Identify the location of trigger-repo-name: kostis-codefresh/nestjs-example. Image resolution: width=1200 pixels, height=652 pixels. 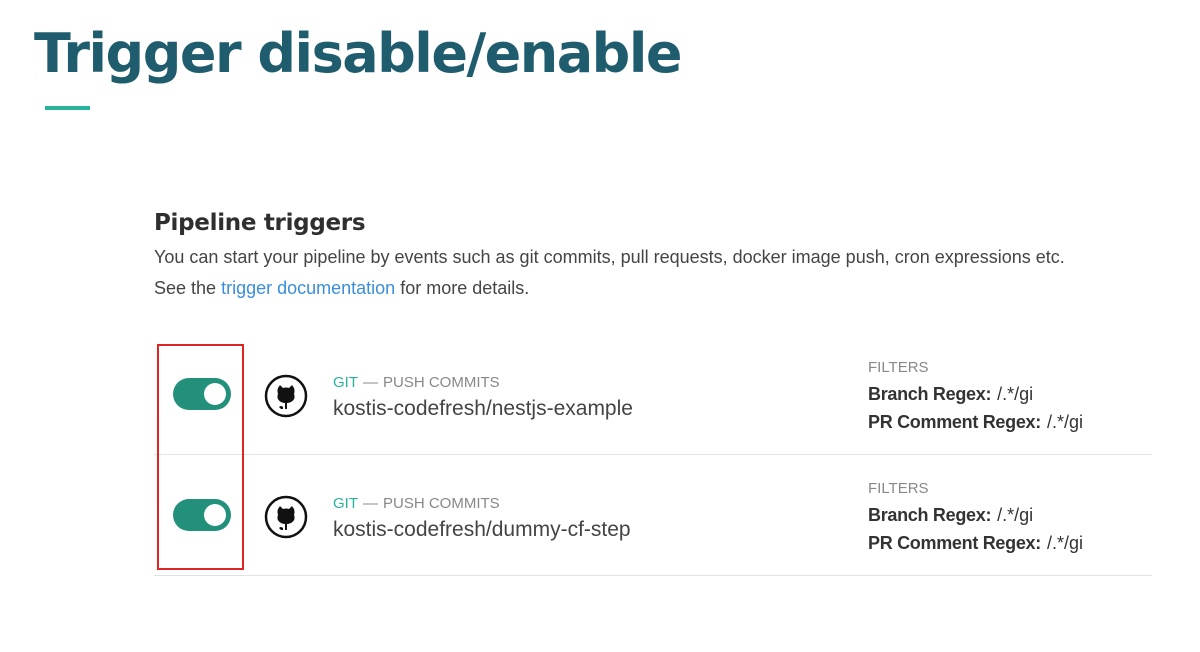
(483, 409).